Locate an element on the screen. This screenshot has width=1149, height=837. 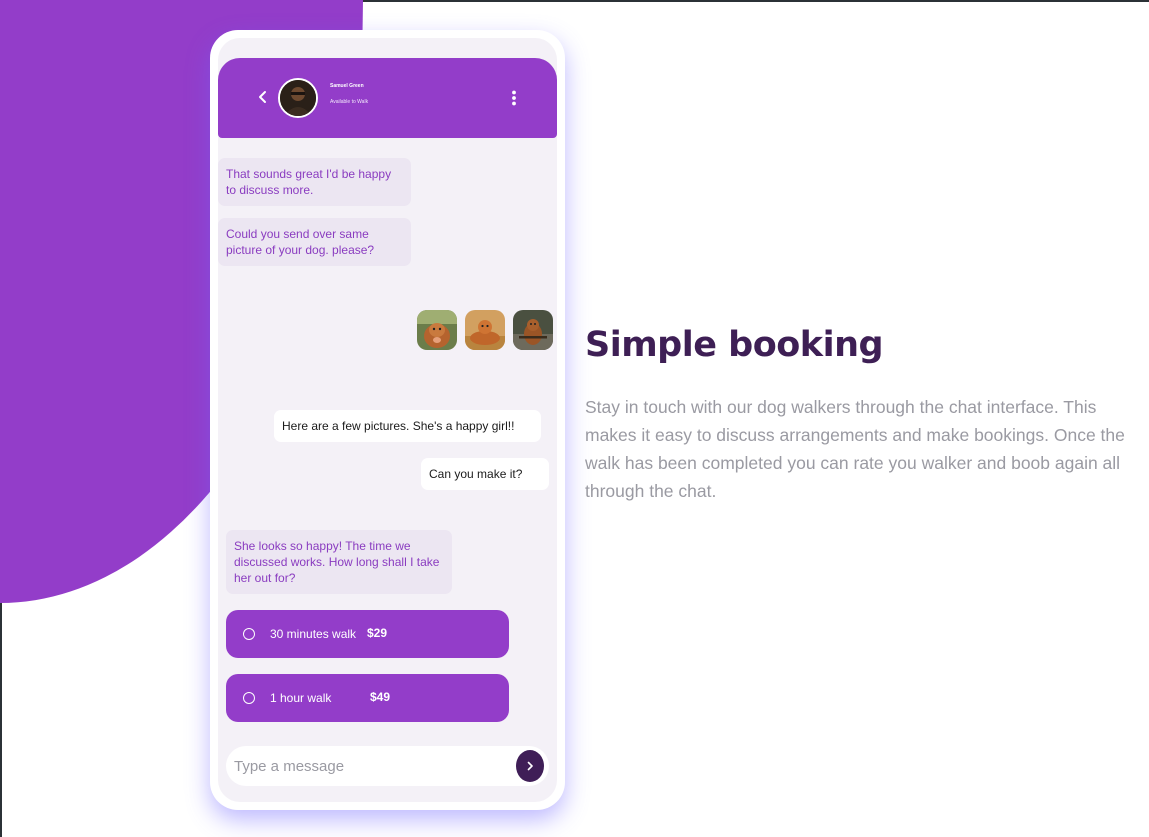
chevron-left-icon is located at coordinates (262, 97).